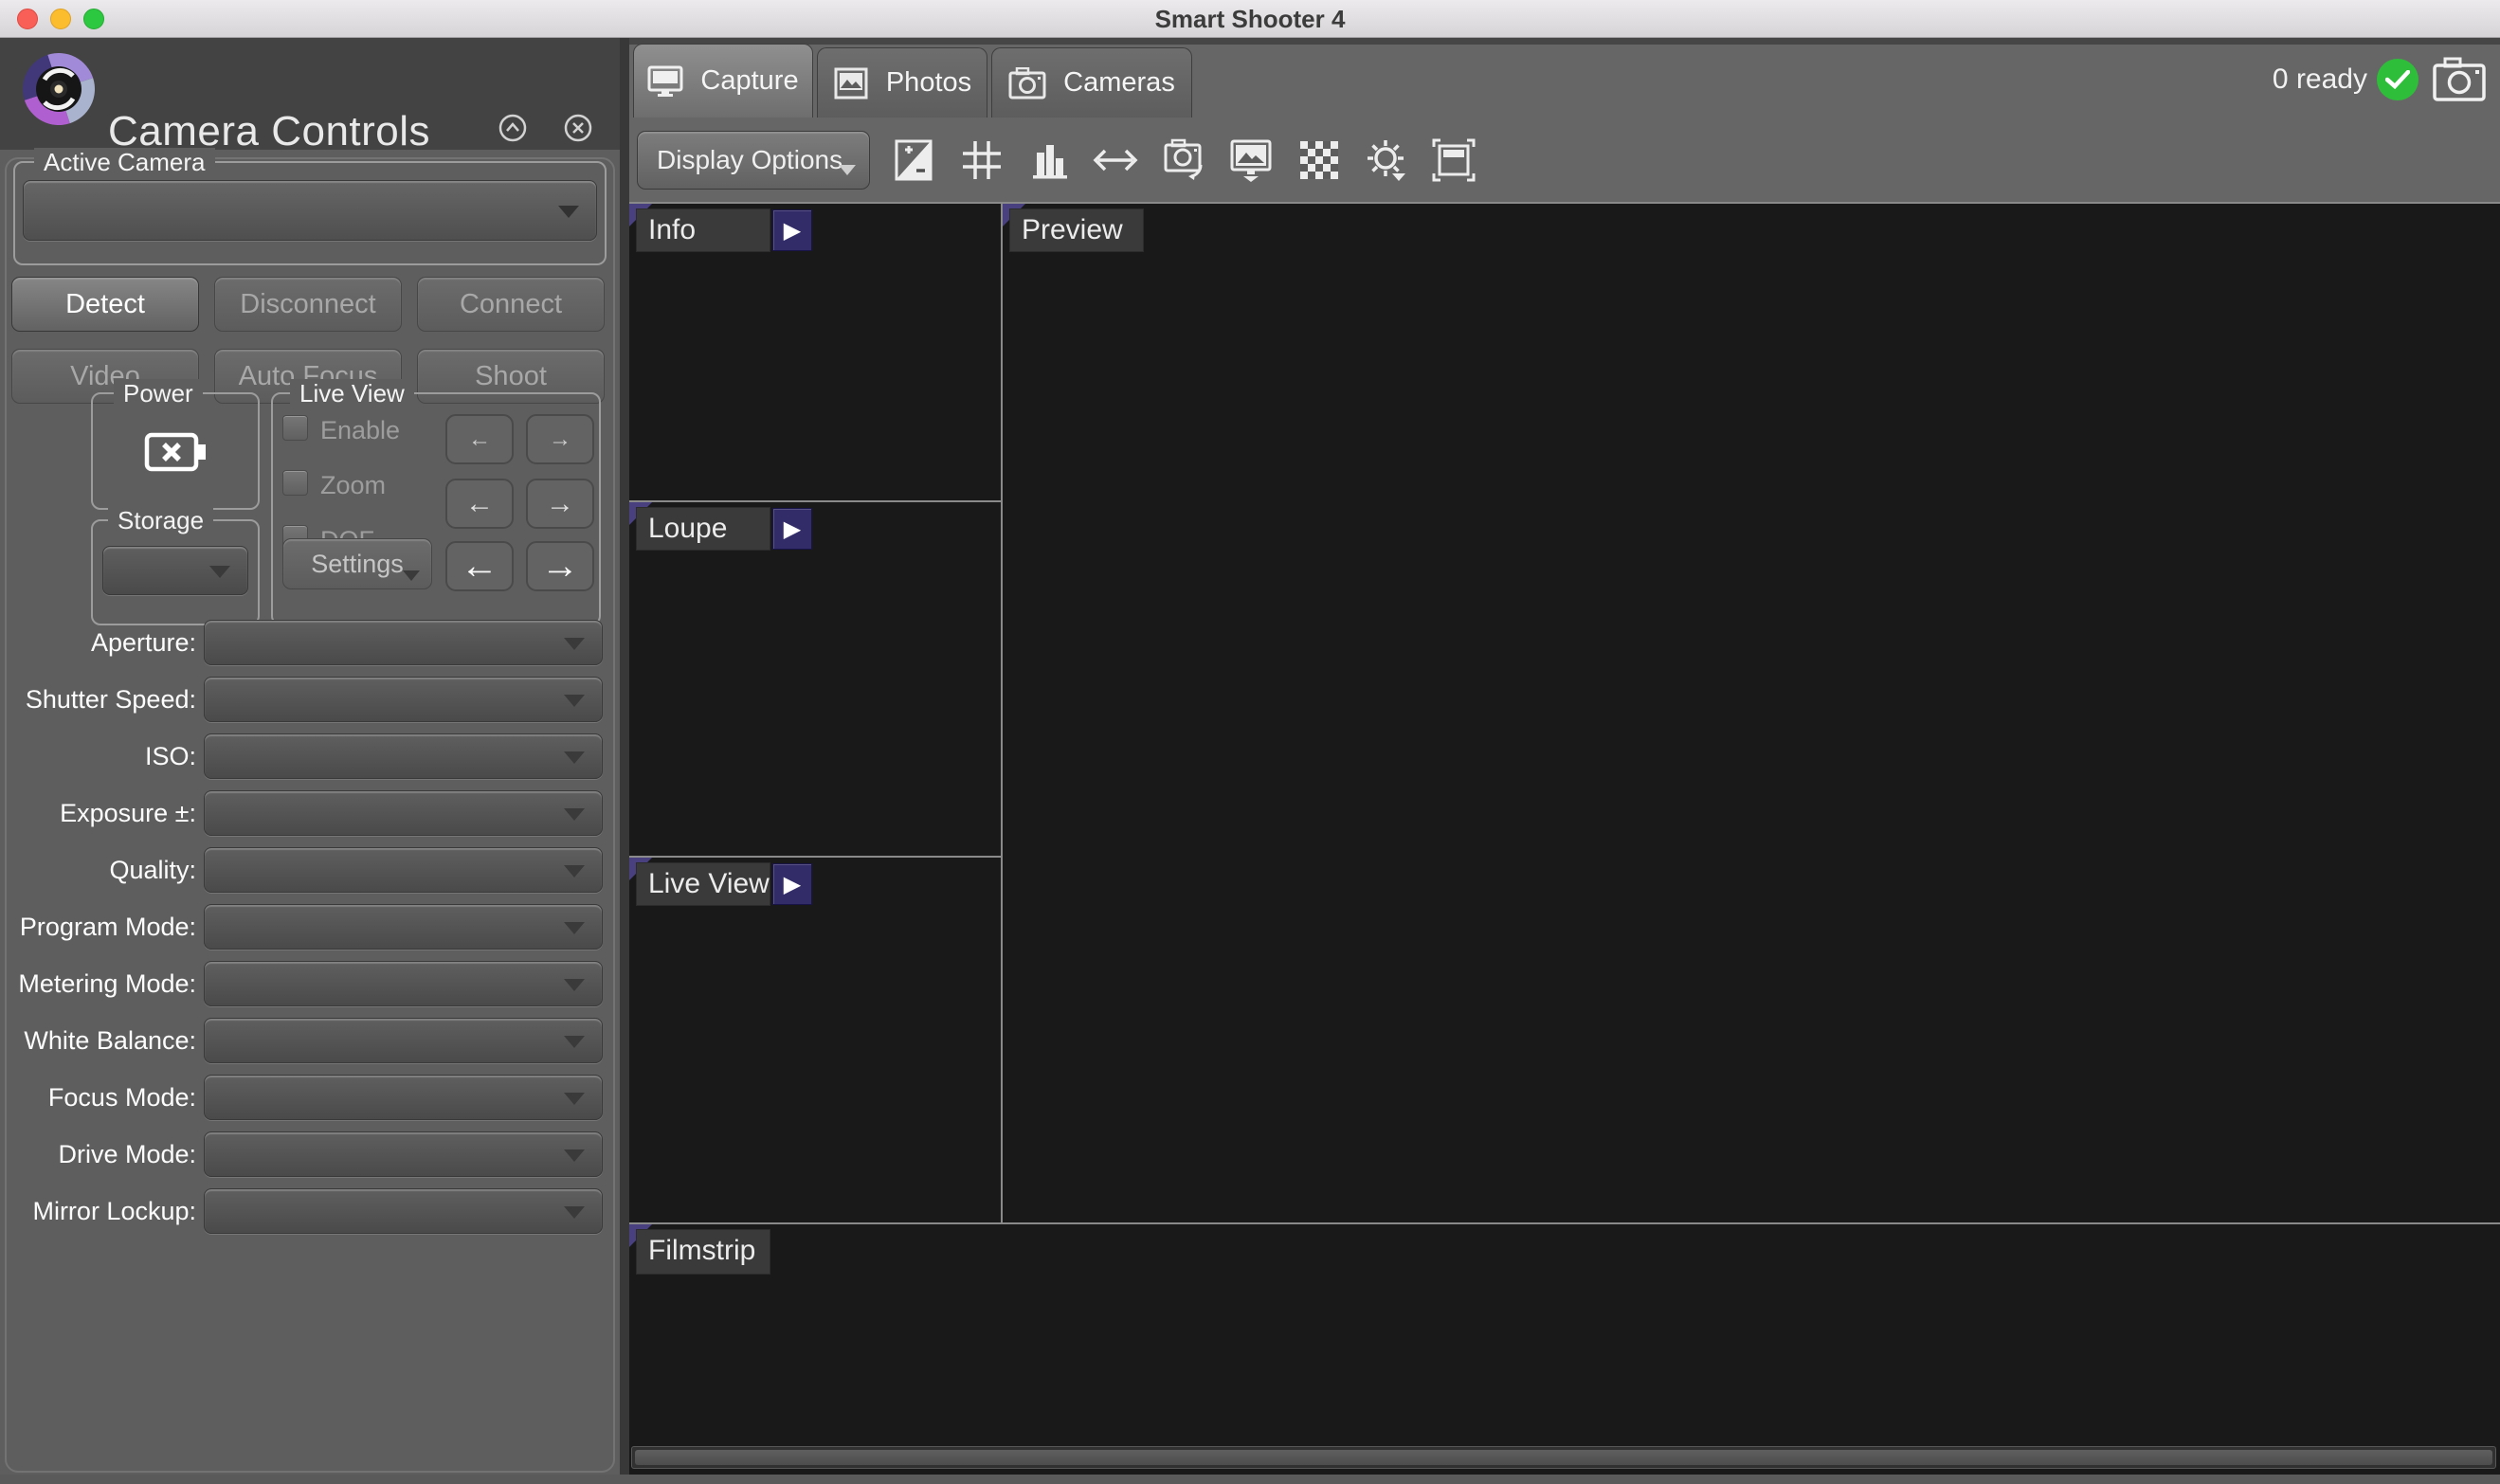  What do you see at coordinates (403, 1040) in the screenshot?
I see `white-balance-select` at bounding box center [403, 1040].